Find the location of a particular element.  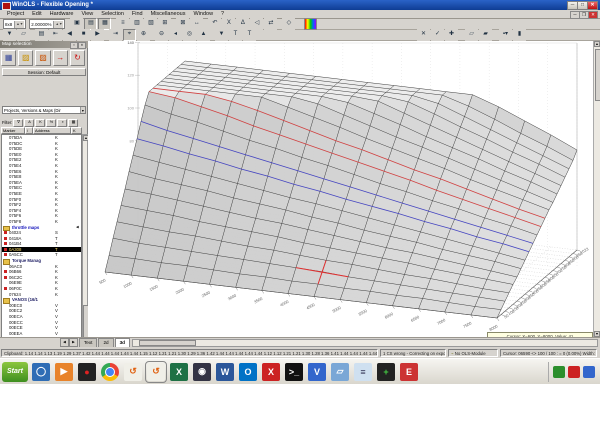

filter-button-0: ∇ is located at coordinates (18, 123).